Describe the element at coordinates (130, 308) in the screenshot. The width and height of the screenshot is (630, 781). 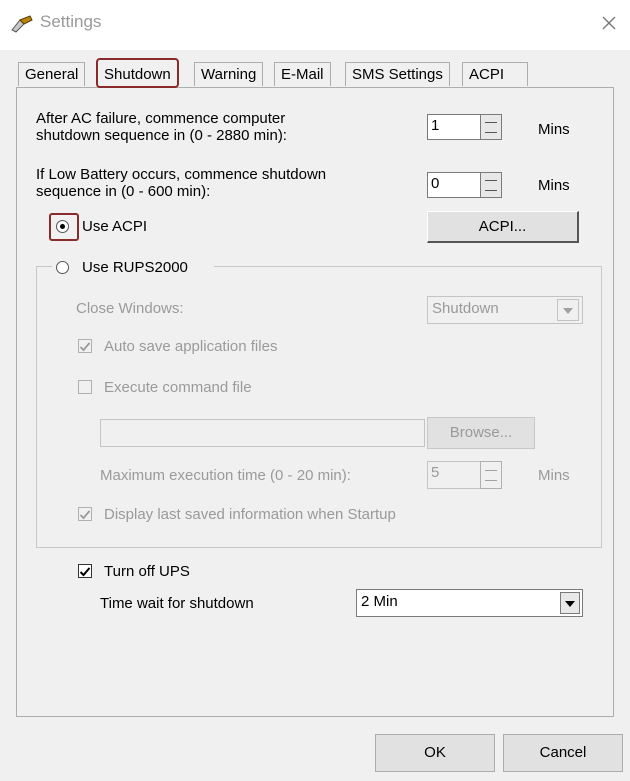
I see `close-windows-label: Close Windows:` at that location.